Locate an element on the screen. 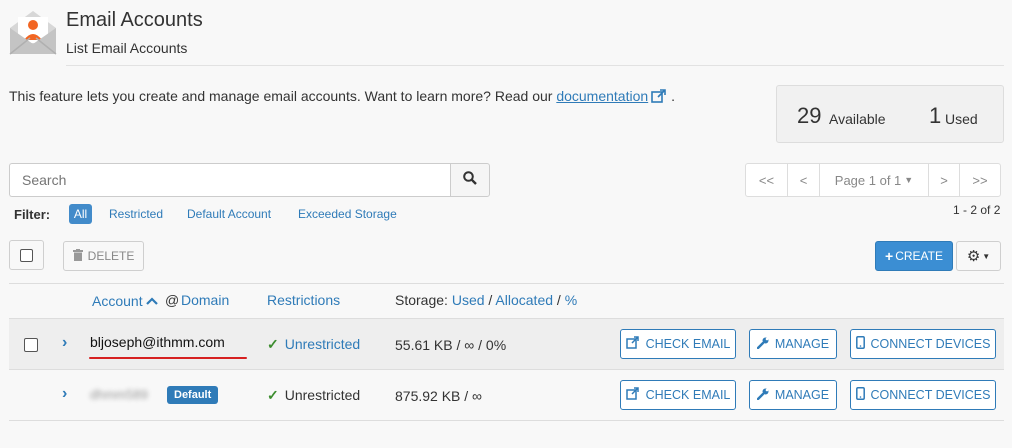  settings-dropdown-button: ⚙ ▼ is located at coordinates (978, 256).